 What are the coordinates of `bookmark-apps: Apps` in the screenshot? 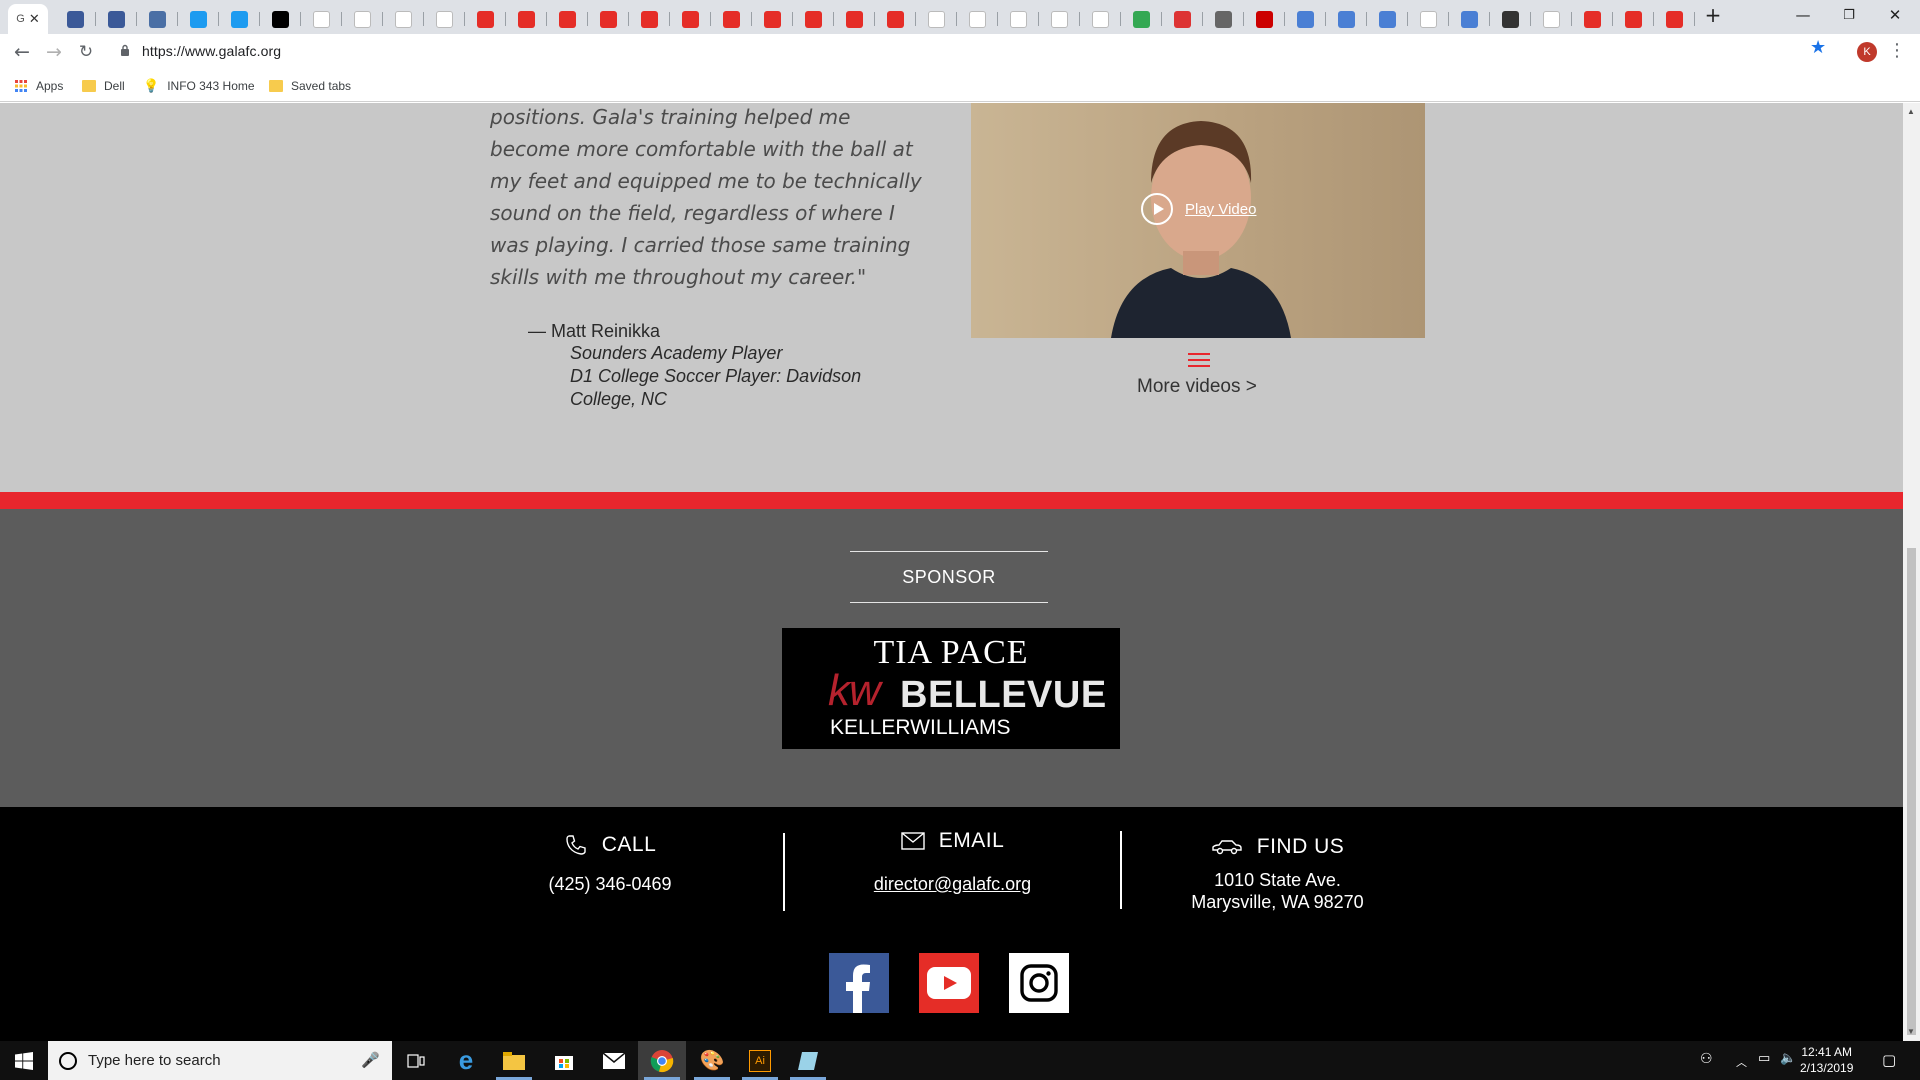 It's located at (38, 86).